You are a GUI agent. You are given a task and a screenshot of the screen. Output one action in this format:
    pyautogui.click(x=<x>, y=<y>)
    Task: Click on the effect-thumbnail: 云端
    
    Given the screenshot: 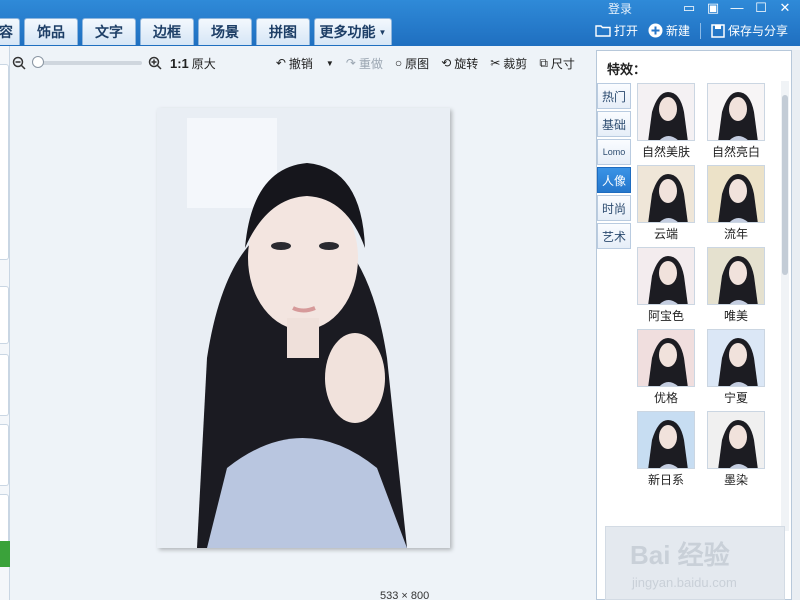 What is the action you would take?
    pyautogui.click(x=666, y=203)
    